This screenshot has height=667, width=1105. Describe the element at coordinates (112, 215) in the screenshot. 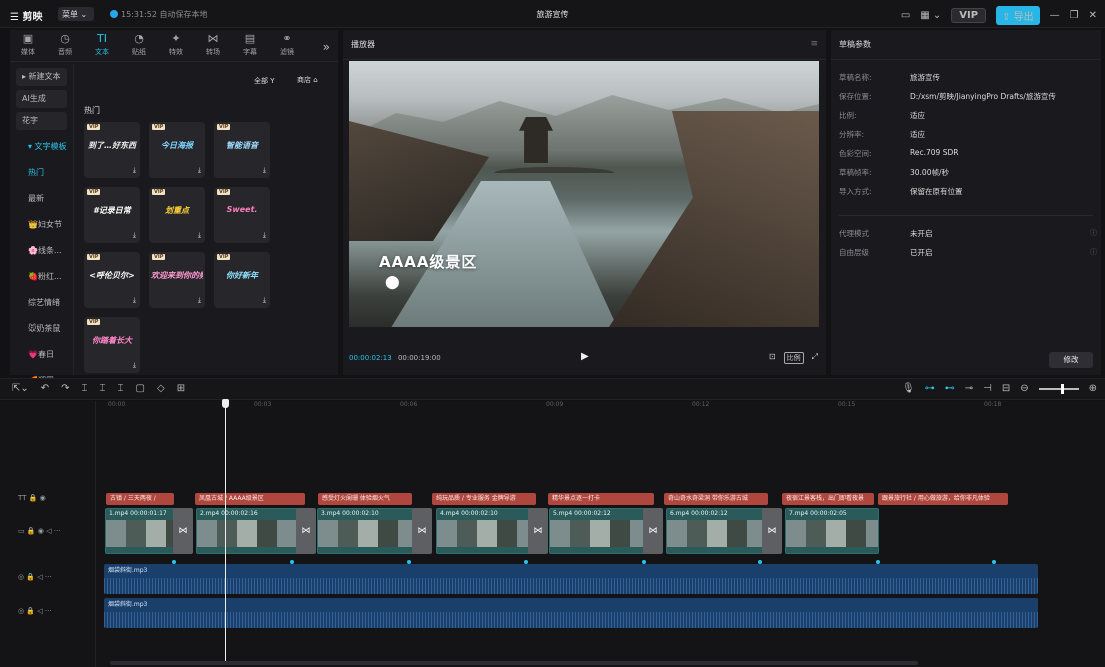

I see `template-card: VIP #记录日常 ⤓` at that location.